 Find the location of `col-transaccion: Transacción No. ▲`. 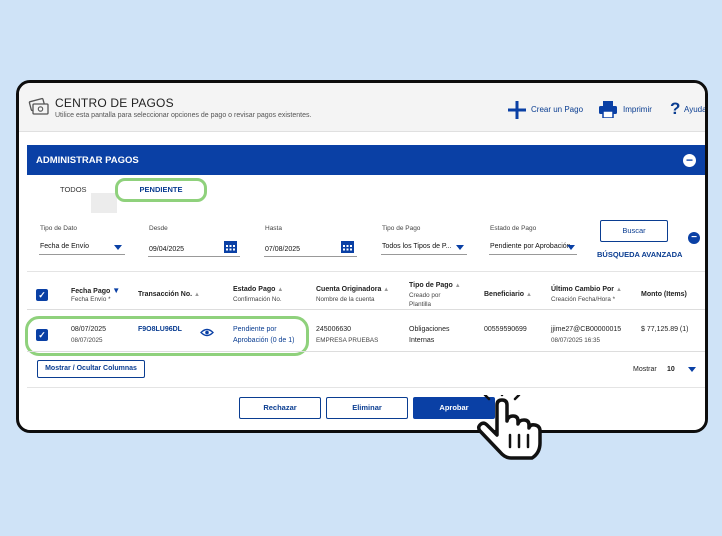

col-transaccion: Transacción No. ▲ is located at coordinates (169, 294).